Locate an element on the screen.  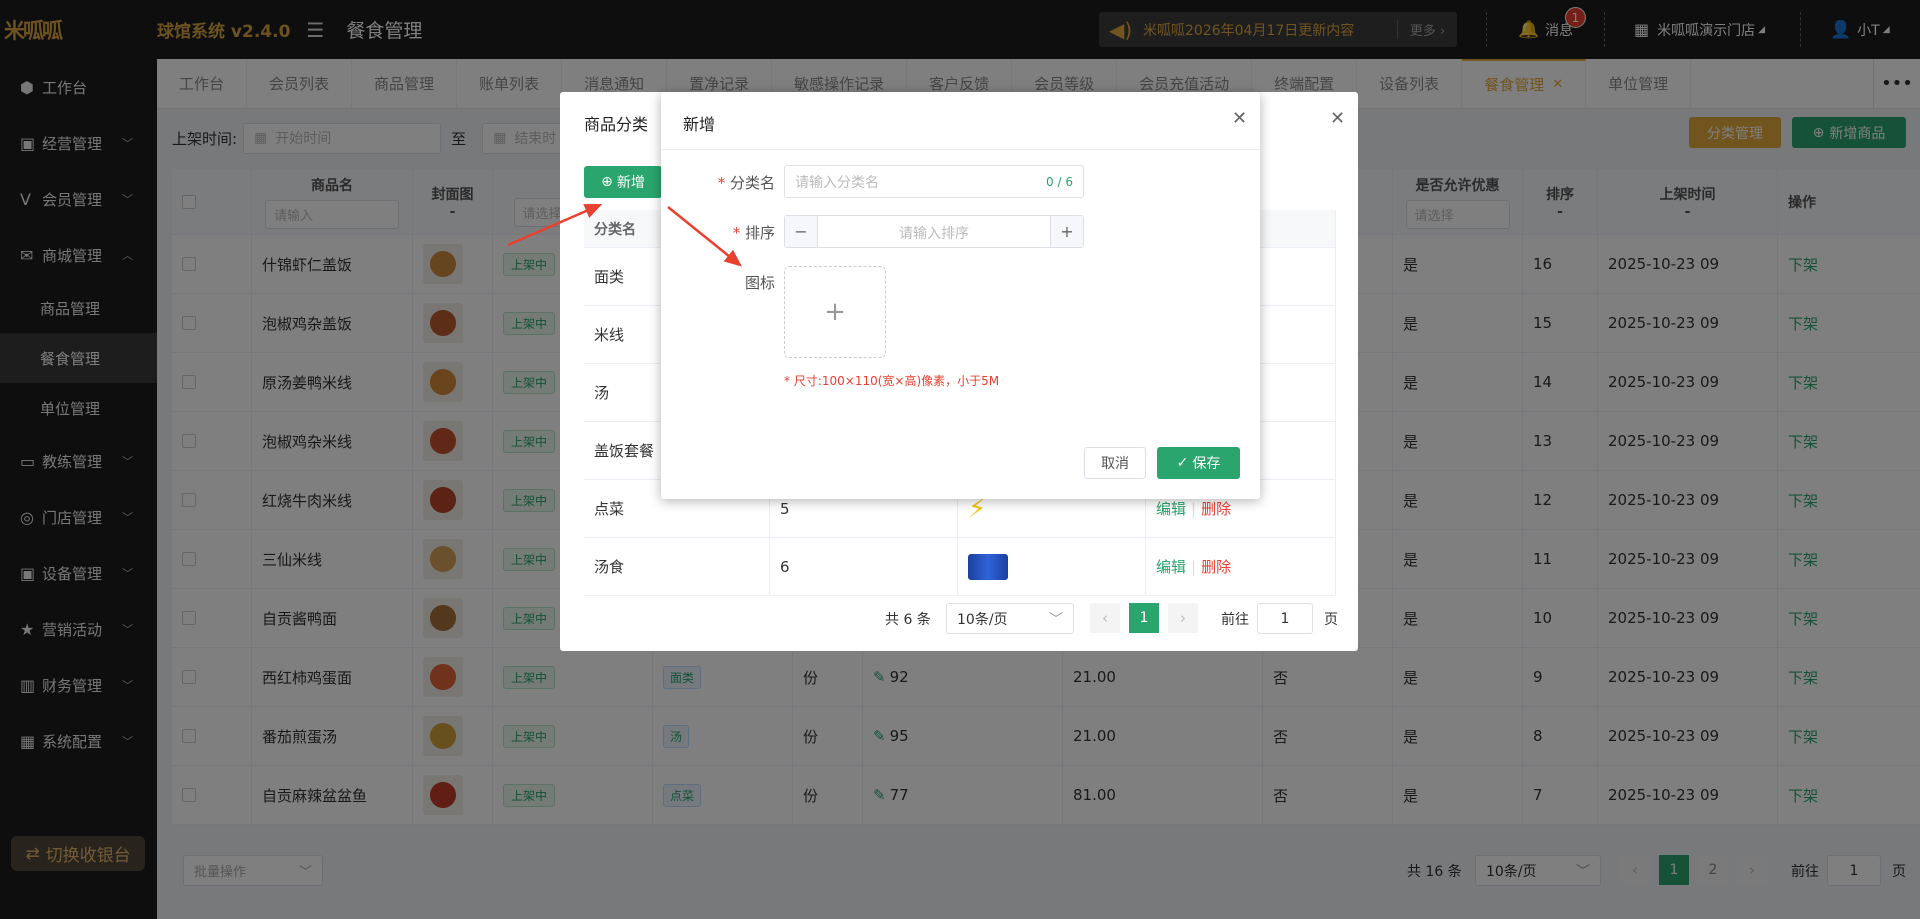
page-size-select: 10条/页 ﹀ is located at coordinates (1010, 618).